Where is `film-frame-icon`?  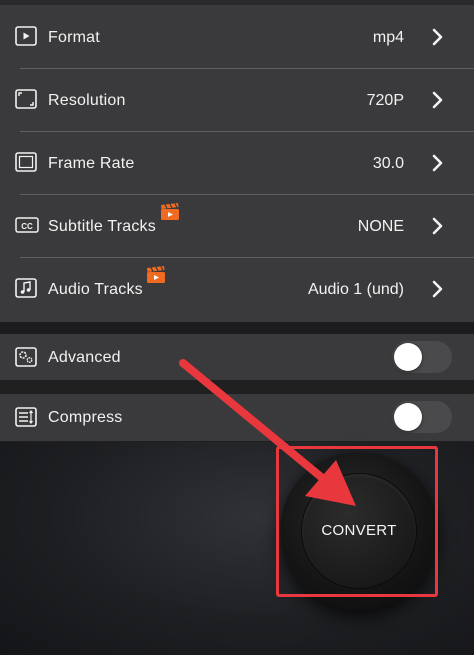 film-frame-icon is located at coordinates (26, 162).